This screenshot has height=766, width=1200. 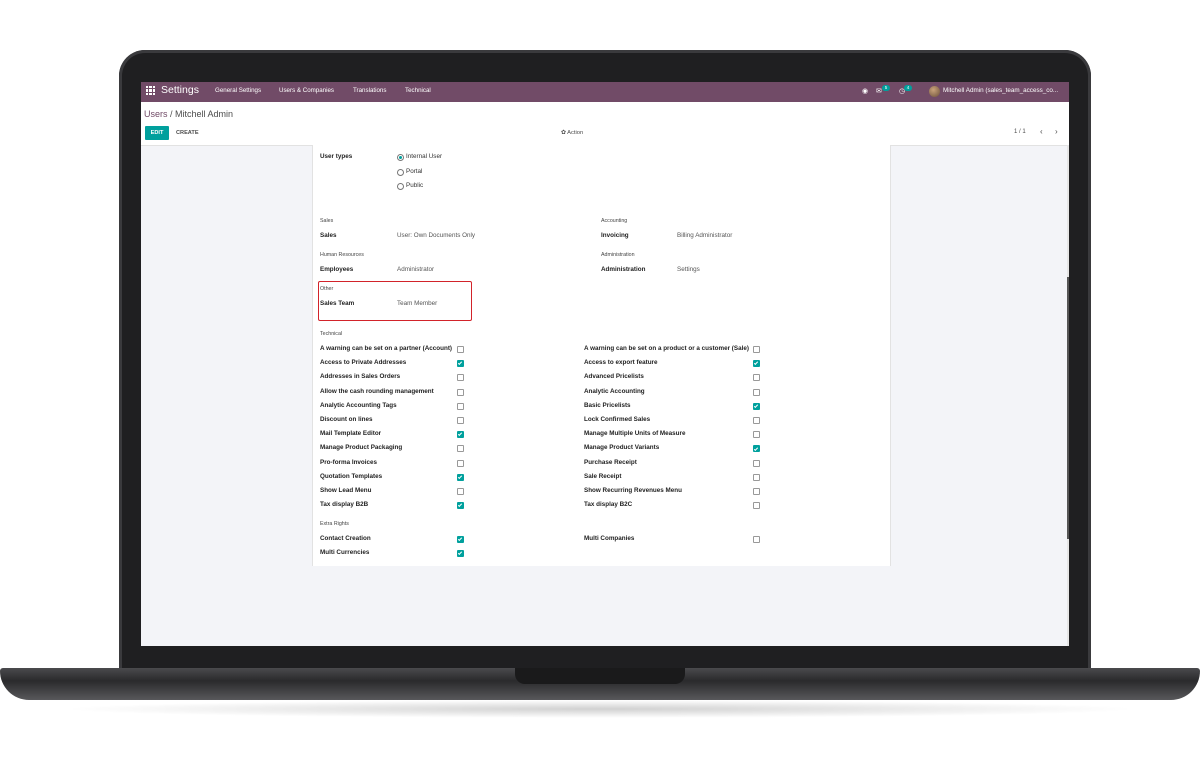 What do you see at coordinates (865, 91) in the screenshot?
I see `bug-icon: ◉` at bounding box center [865, 91].